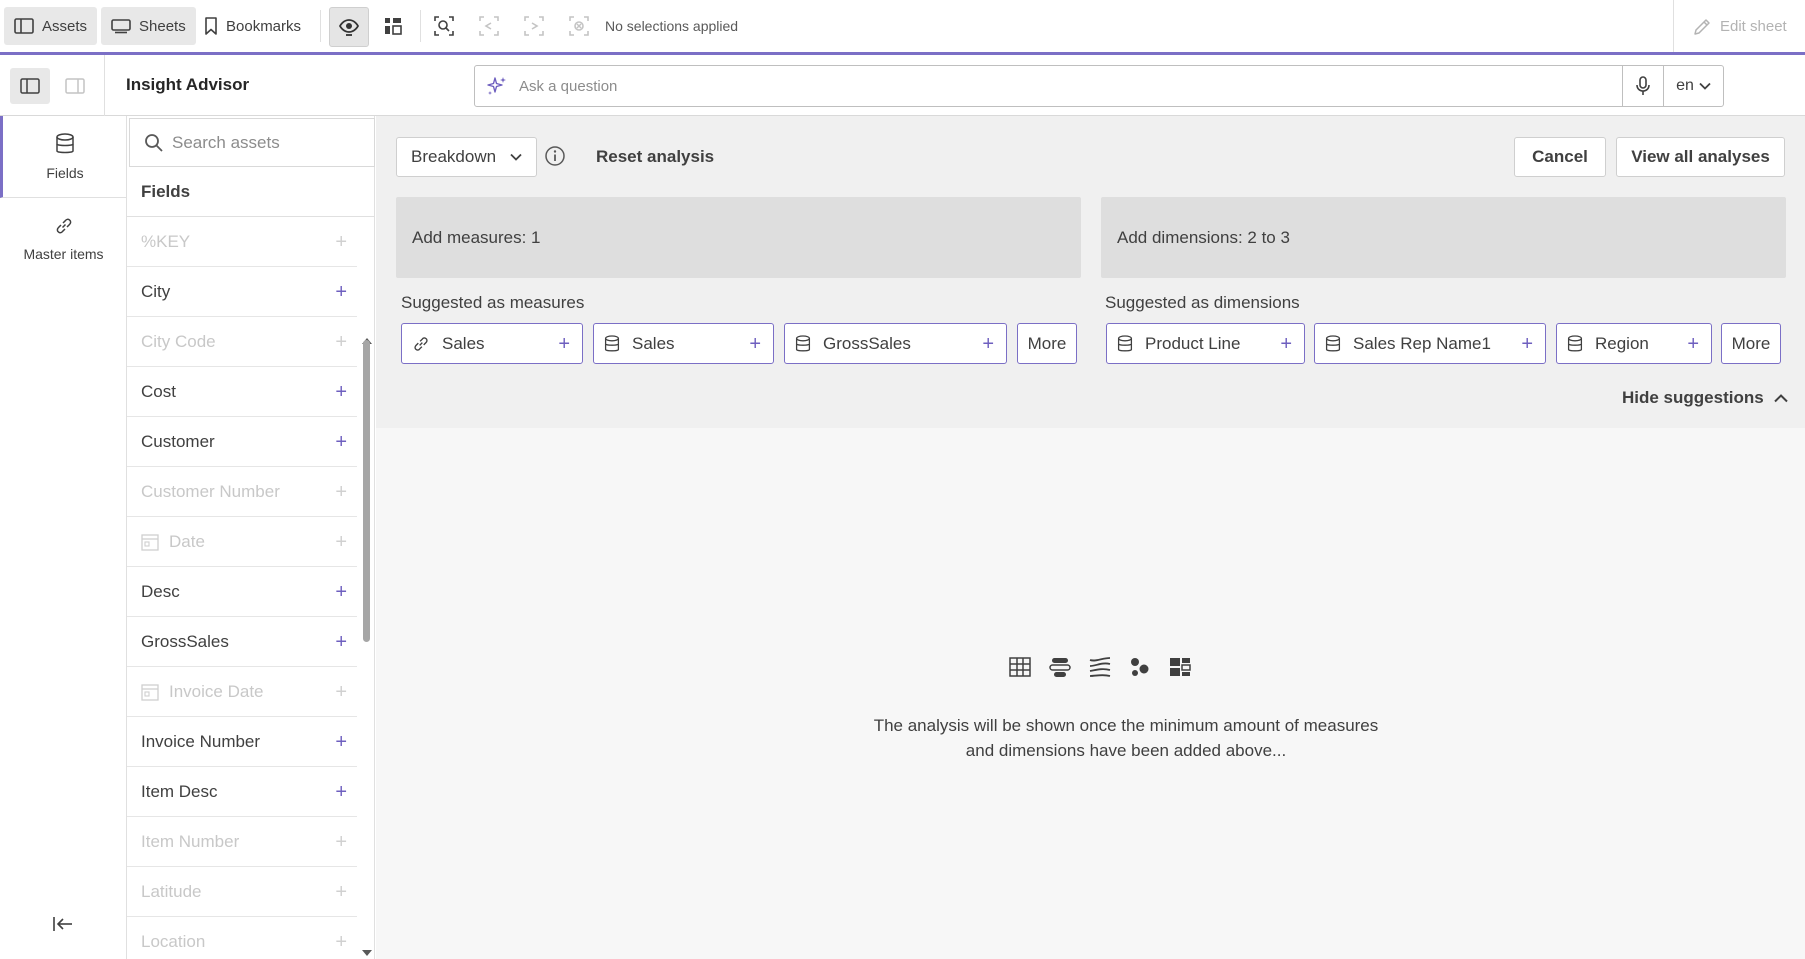 The height and width of the screenshot is (959, 1805). Describe the element at coordinates (242, 292) in the screenshot. I see `field-row: City +` at that location.